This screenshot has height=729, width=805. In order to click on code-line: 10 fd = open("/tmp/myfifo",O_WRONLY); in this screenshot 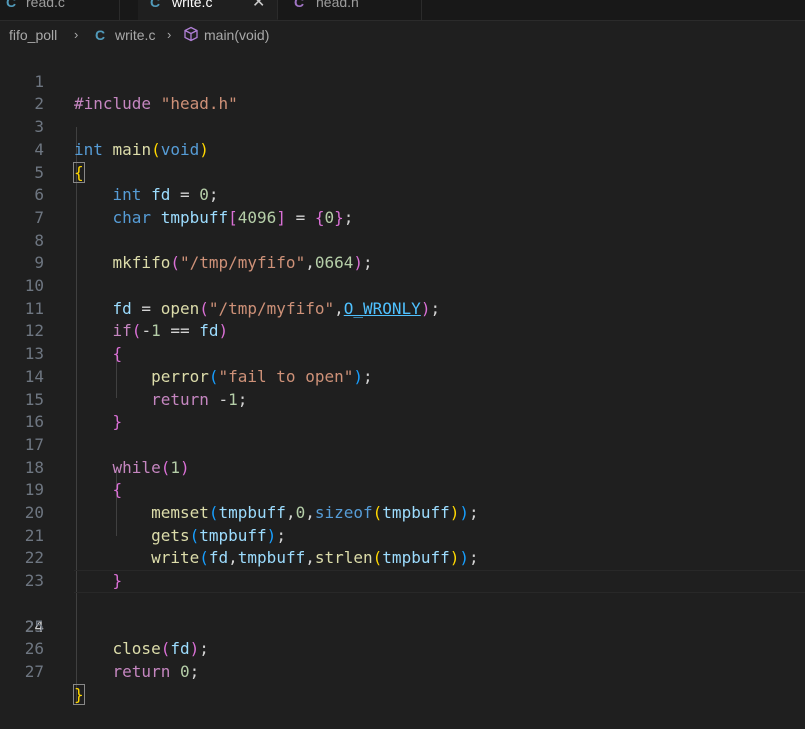, I will do `click(402, 285)`.